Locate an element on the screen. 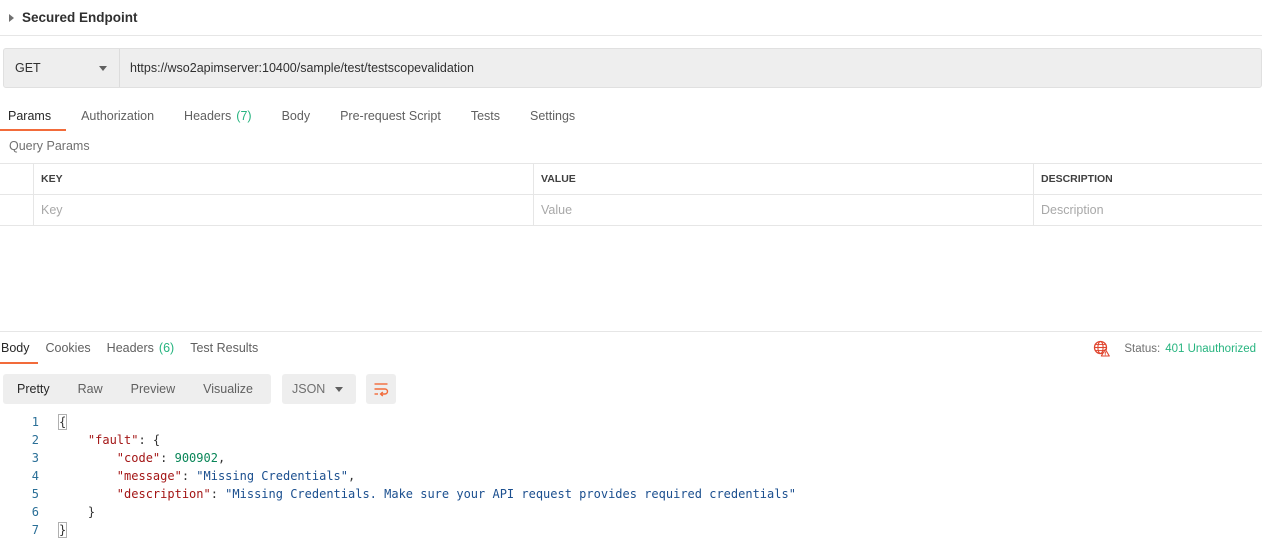  format-select: JSON is located at coordinates (319, 389).